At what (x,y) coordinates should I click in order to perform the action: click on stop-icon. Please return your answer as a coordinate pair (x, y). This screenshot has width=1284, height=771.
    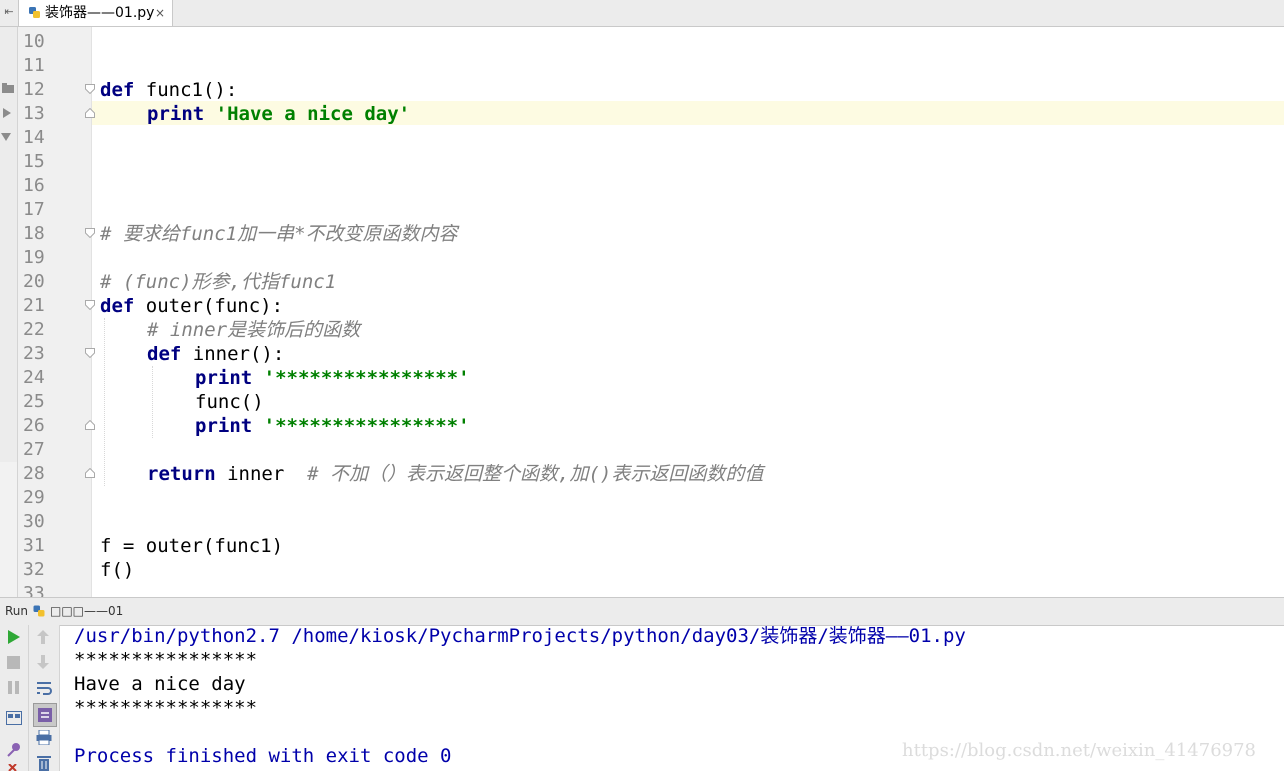
    Looking at the image, I should click on (13, 662).